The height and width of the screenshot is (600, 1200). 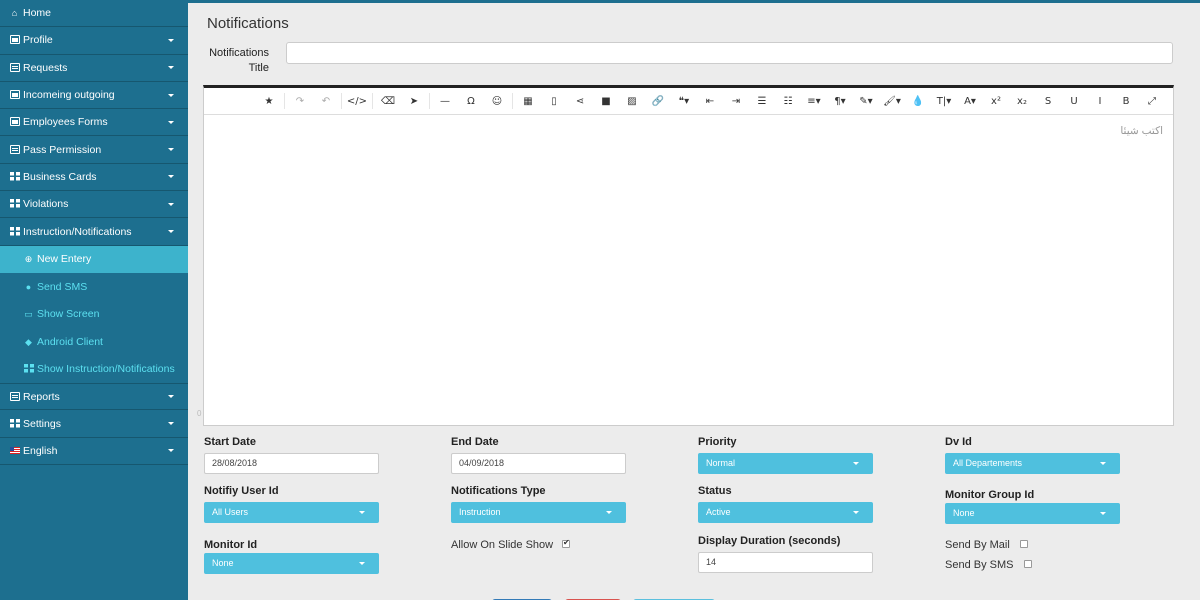 I want to click on paragraph-icon: ¶▾, so click(x=840, y=101).